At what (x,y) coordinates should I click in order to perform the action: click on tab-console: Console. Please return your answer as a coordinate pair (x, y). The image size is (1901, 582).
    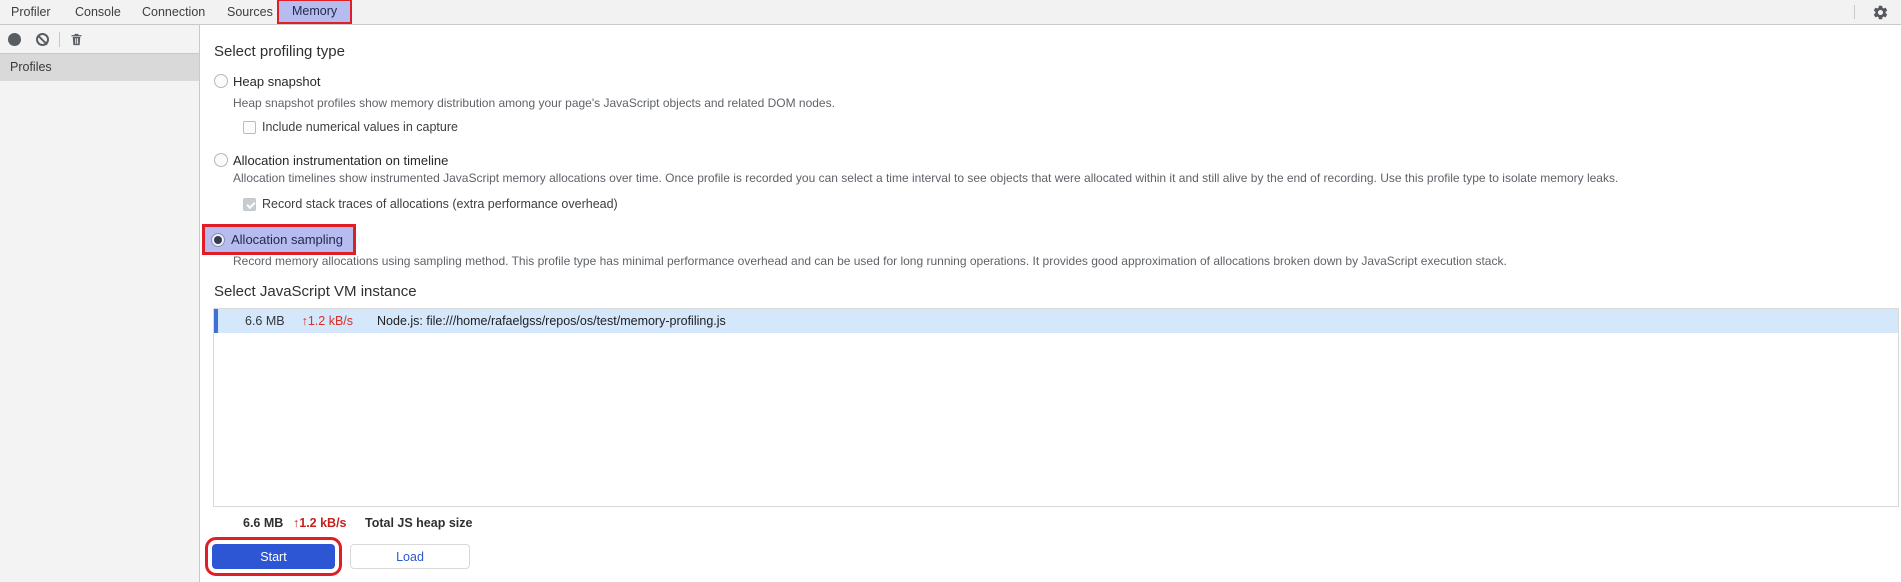
    Looking at the image, I should click on (98, 12).